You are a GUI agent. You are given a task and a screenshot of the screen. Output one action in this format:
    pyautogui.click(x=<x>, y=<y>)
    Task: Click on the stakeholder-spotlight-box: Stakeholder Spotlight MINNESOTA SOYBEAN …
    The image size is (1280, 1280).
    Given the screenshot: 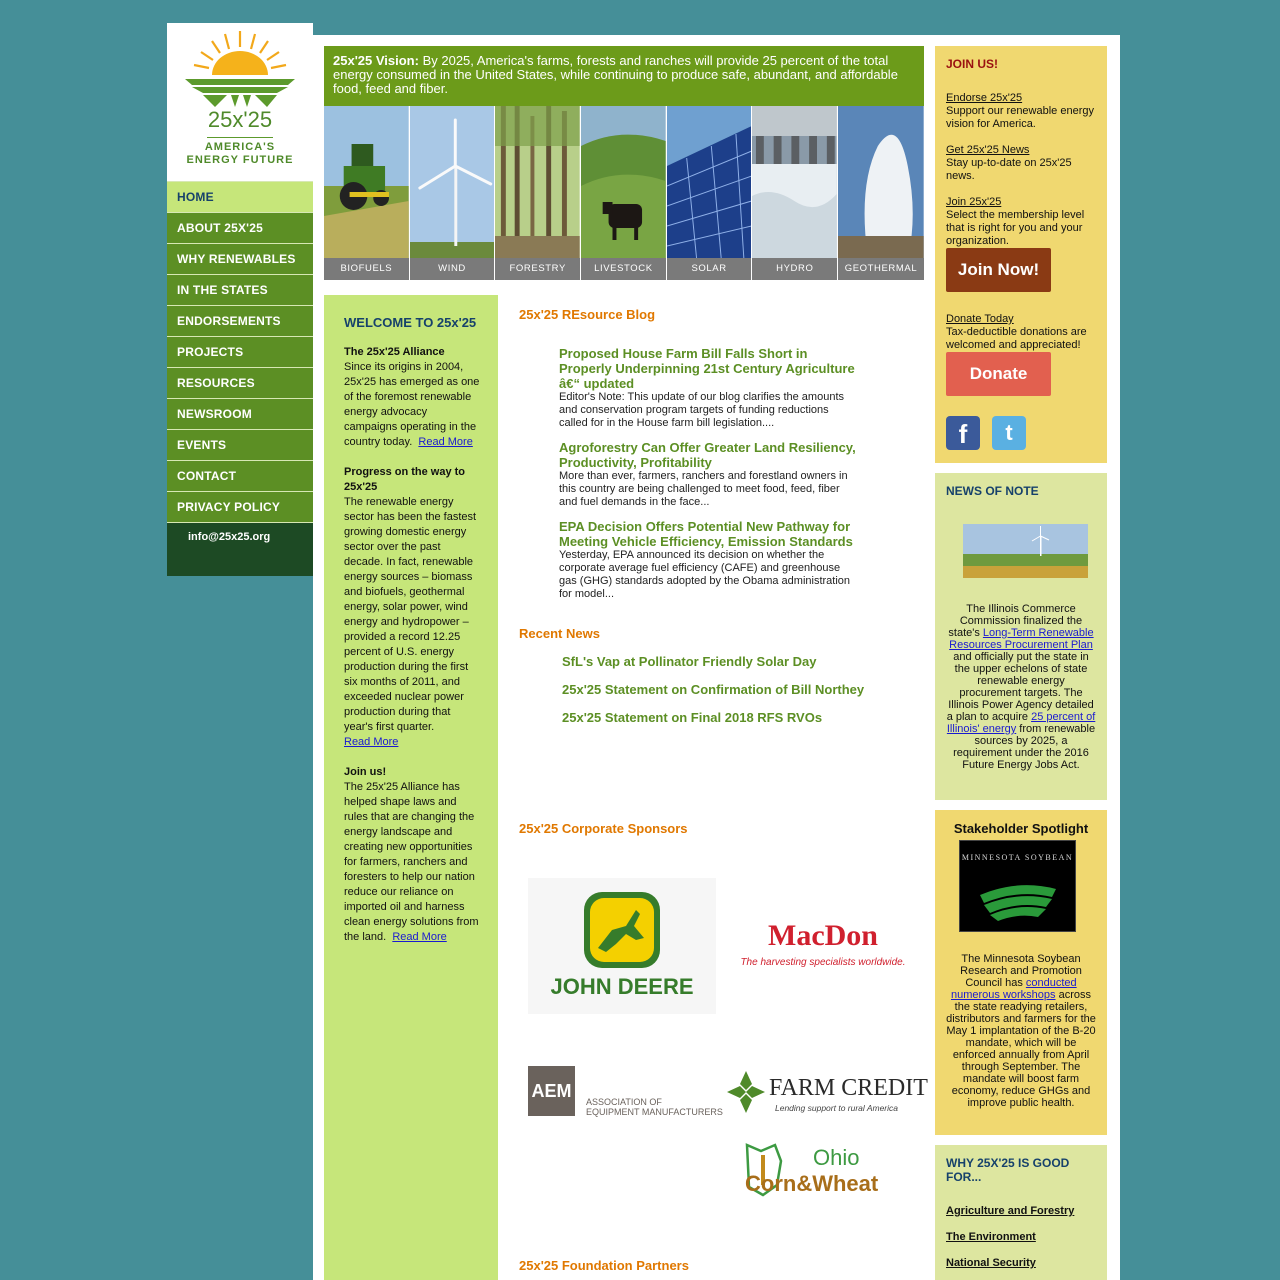 What is the action you would take?
    pyautogui.click(x=1021, y=972)
    